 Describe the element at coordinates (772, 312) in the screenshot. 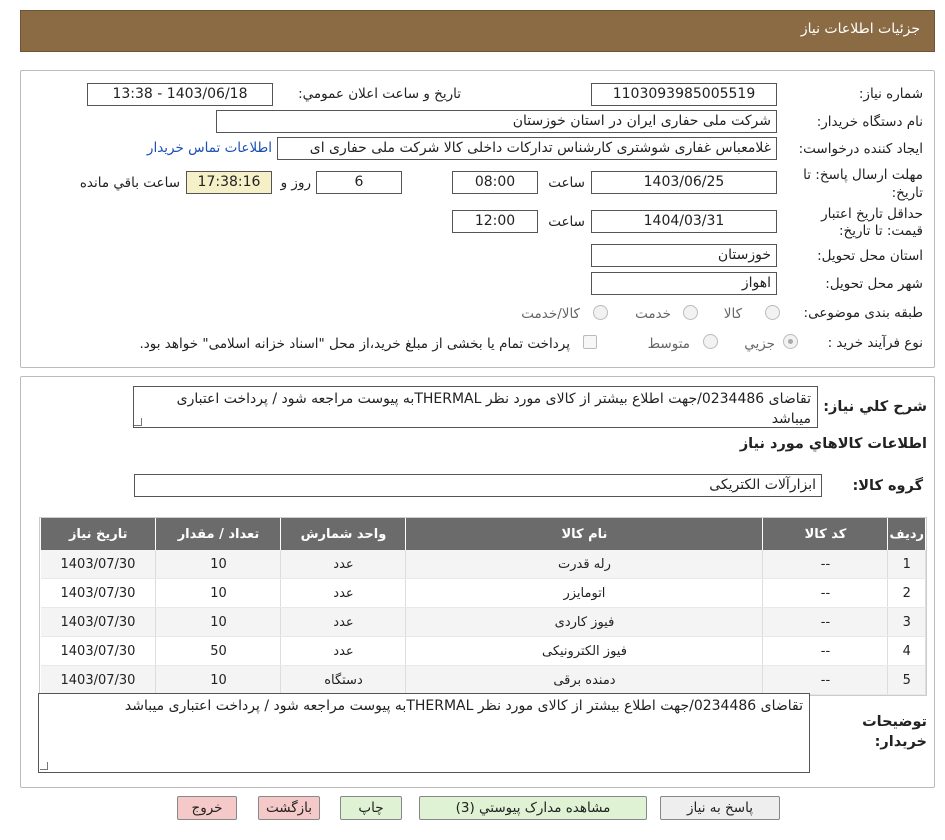

I see `category-goods-radio` at that location.